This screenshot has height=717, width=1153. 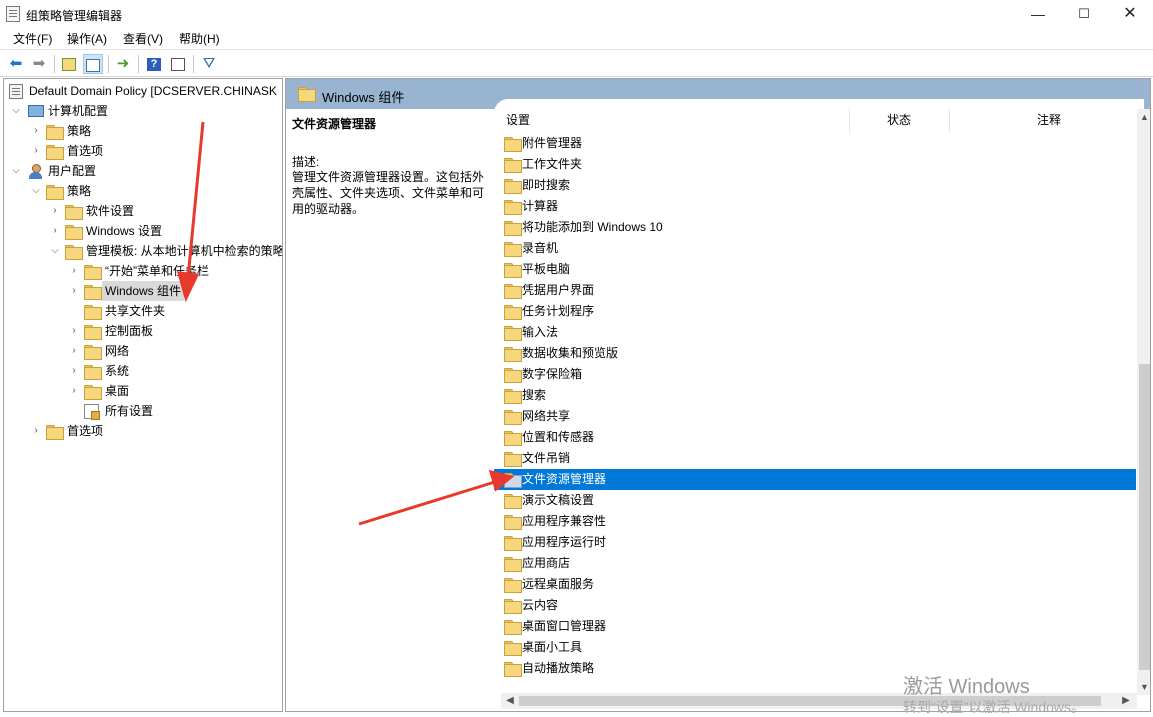 I want to click on toolbar: ⬅ ➡ ➜ ? ⛛, so click(x=576, y=63).